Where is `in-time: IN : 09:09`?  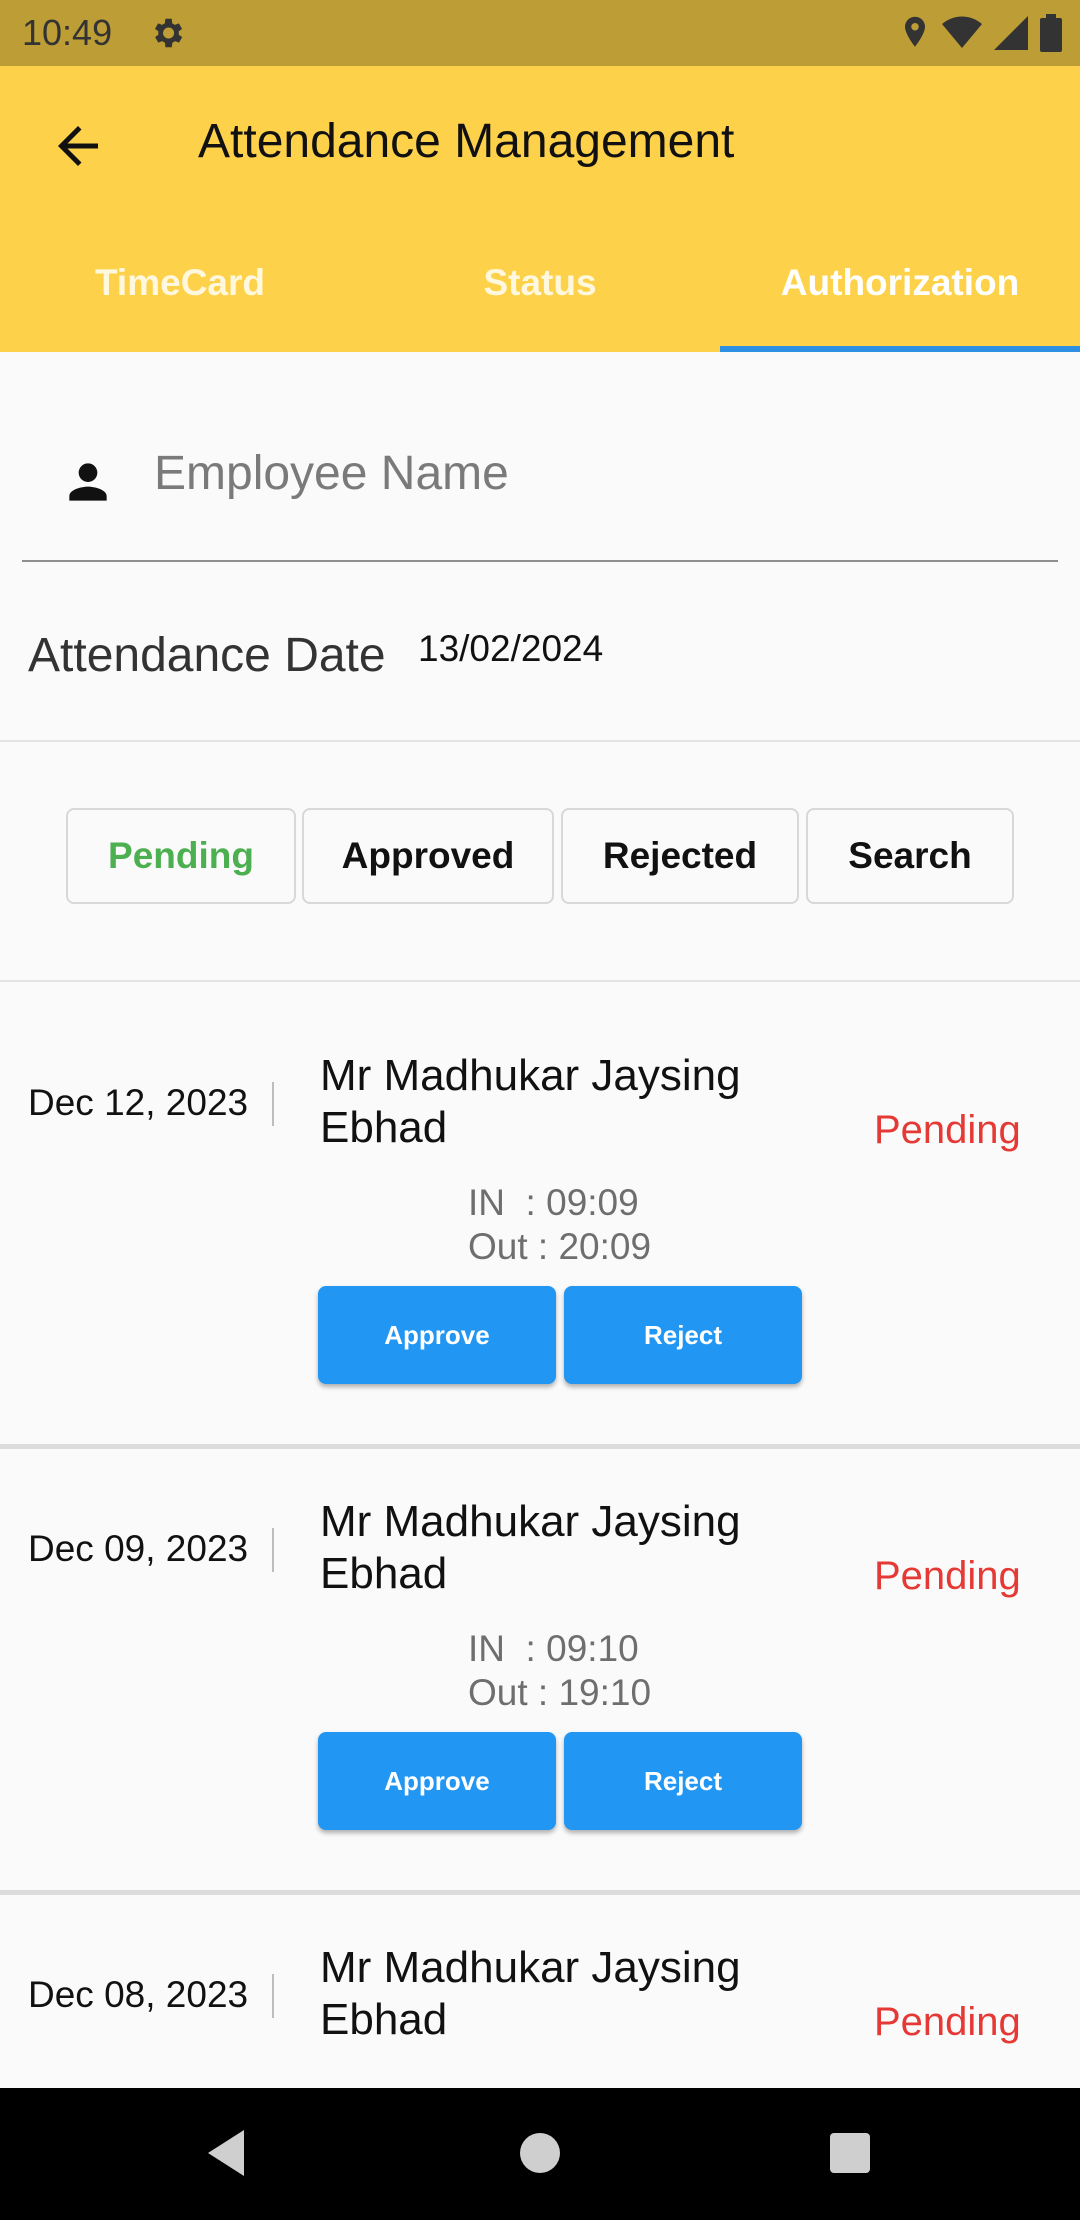 in-time: IN : 09:09 is located at coordinates (553, 1202).